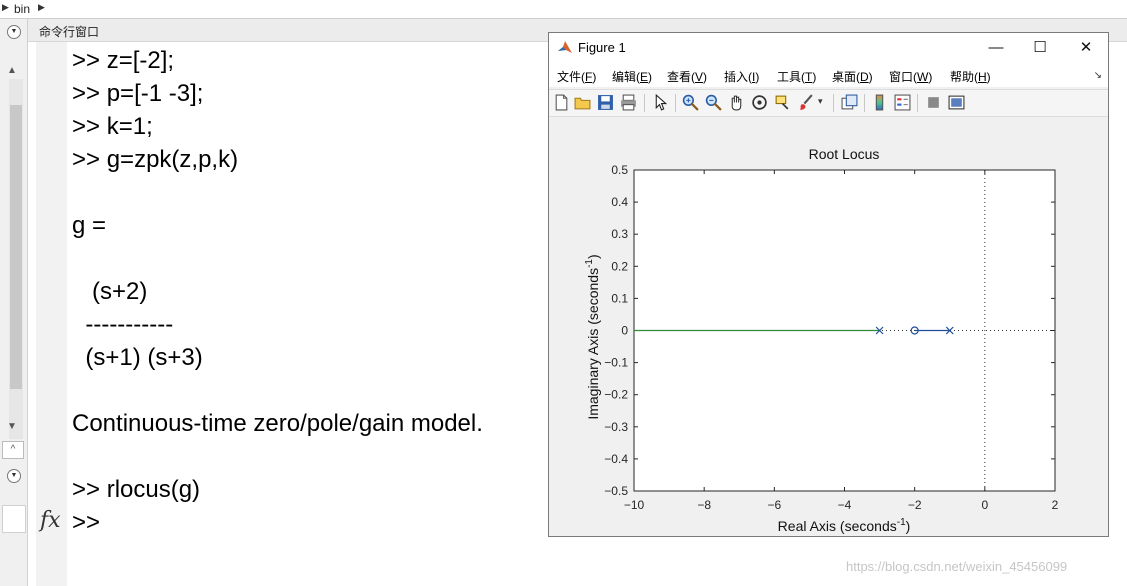 Image resolution: width=1127 pixels, height=586 pixels. I want to click on menu-item-label: 文件(, so click(571, 77).